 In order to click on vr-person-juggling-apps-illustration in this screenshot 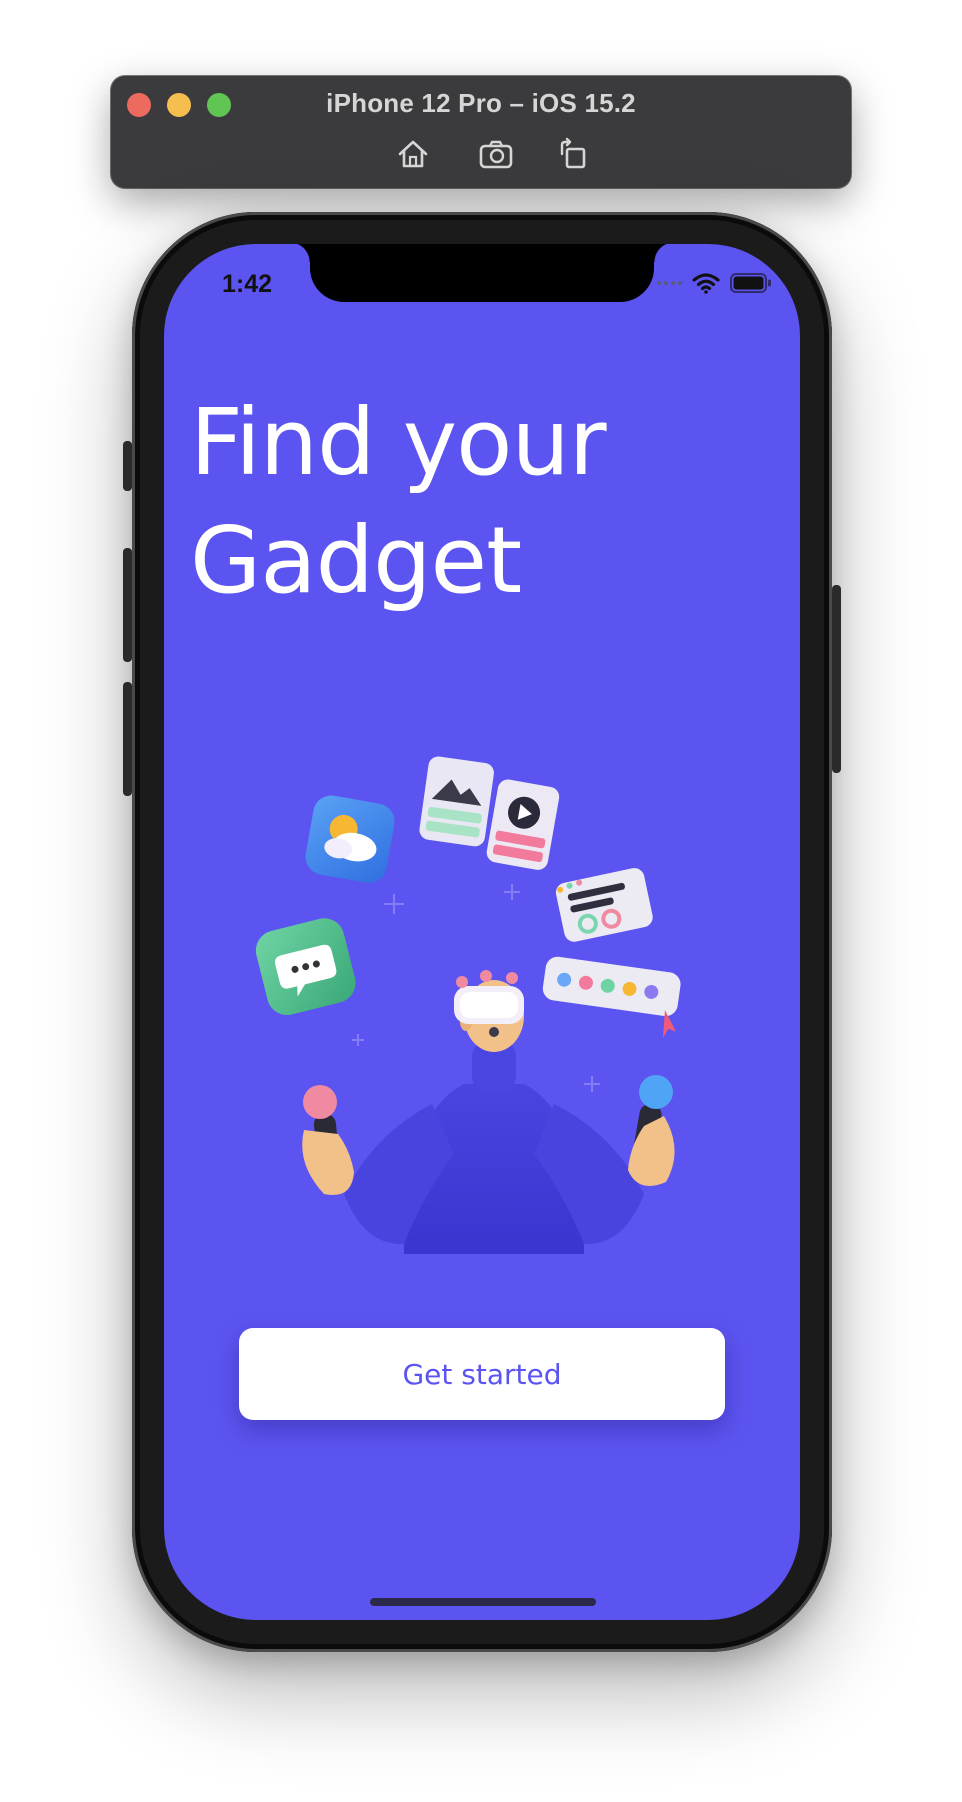, I will do `click(468, 1005)`.